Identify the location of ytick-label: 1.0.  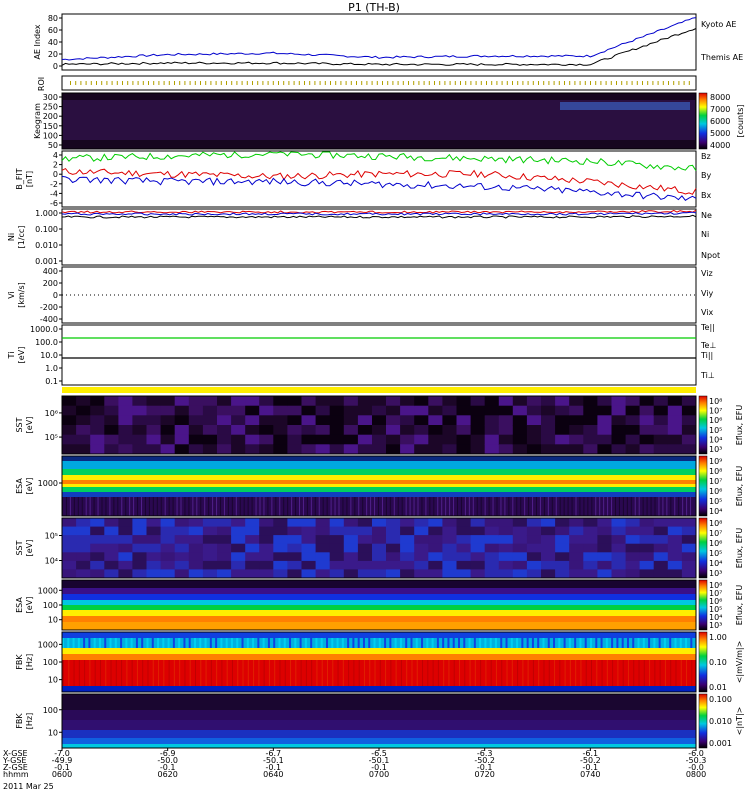
(51, 368).